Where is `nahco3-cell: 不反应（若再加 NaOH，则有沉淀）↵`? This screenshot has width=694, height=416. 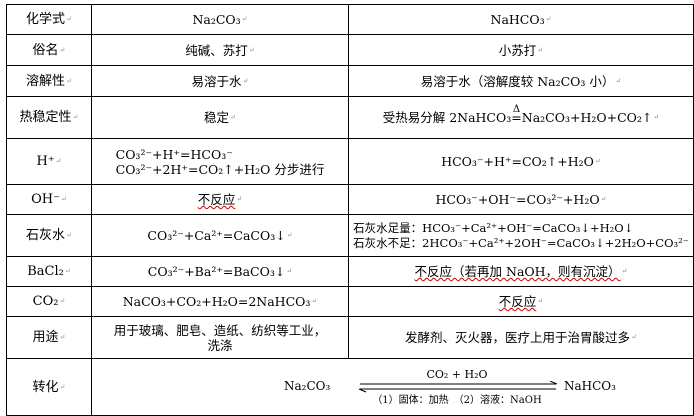
nahco3-cell: 不反应（若再加 NaOH，则有沉淀）↵ is located at coordinates (521, 271).